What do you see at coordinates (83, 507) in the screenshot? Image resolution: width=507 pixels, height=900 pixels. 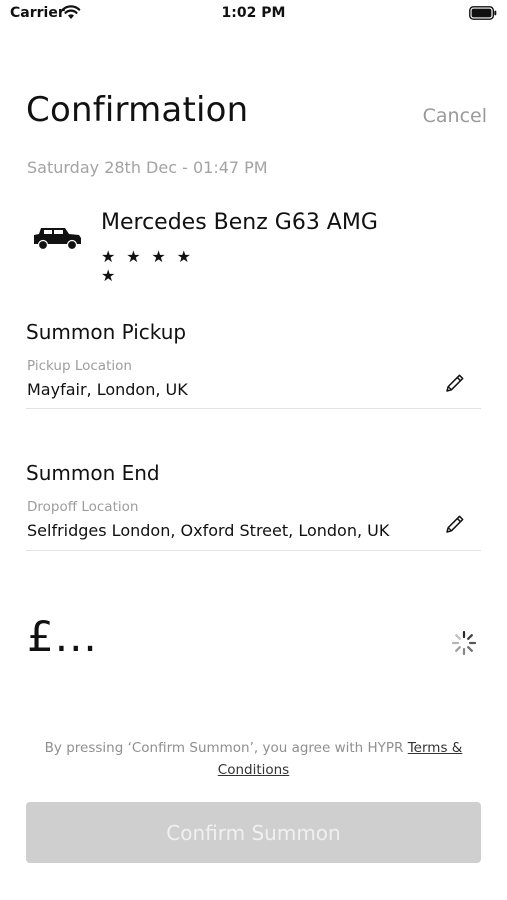 I see `dropoff-label: Dropoff Location` at bounding box center [83, 507].